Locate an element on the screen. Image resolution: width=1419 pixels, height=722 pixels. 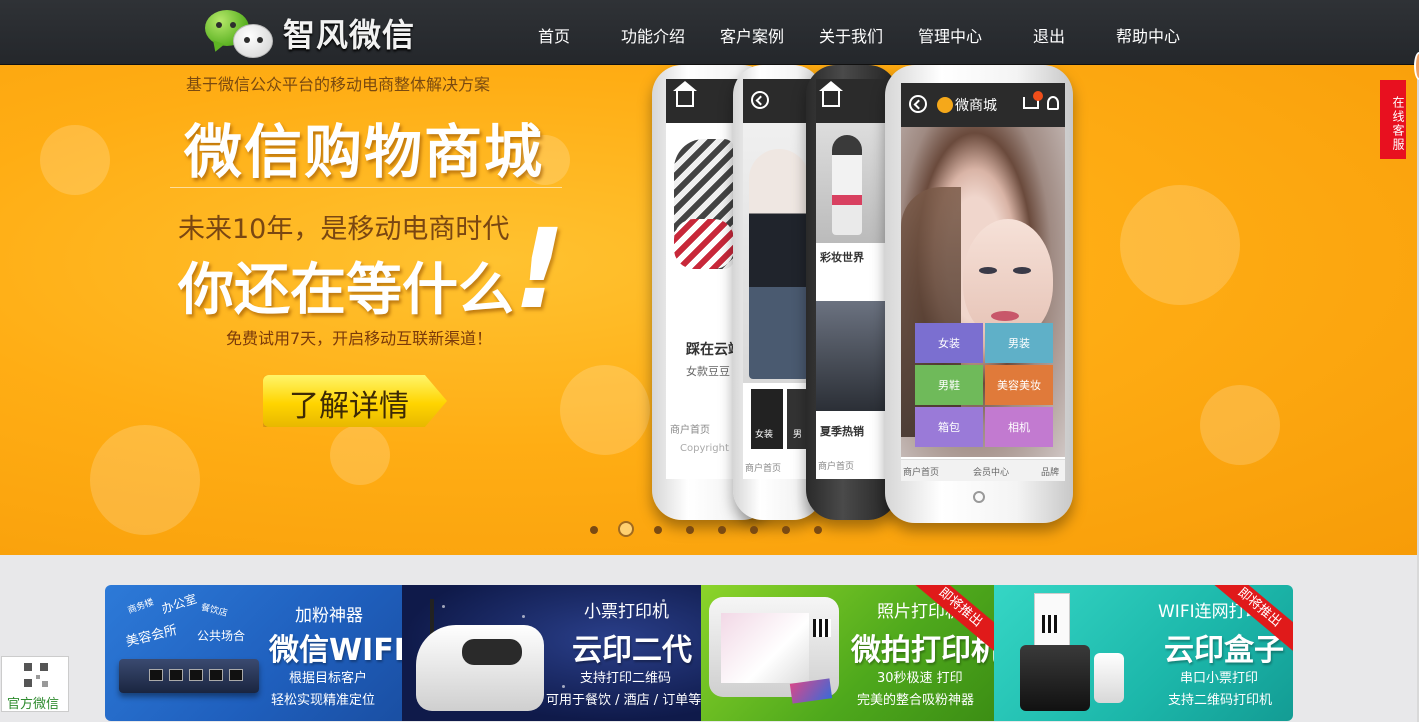
floating-edge-handle is located at coordinates (1416, 66).